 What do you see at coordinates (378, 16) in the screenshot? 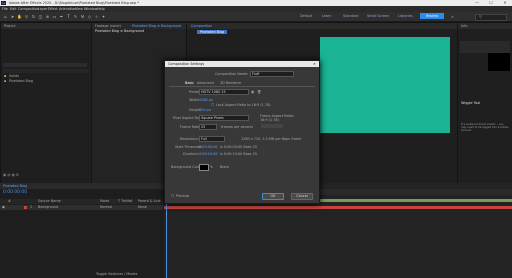
I see `workspace-small-screen: Small Screen` at bounding box center [378, 16].